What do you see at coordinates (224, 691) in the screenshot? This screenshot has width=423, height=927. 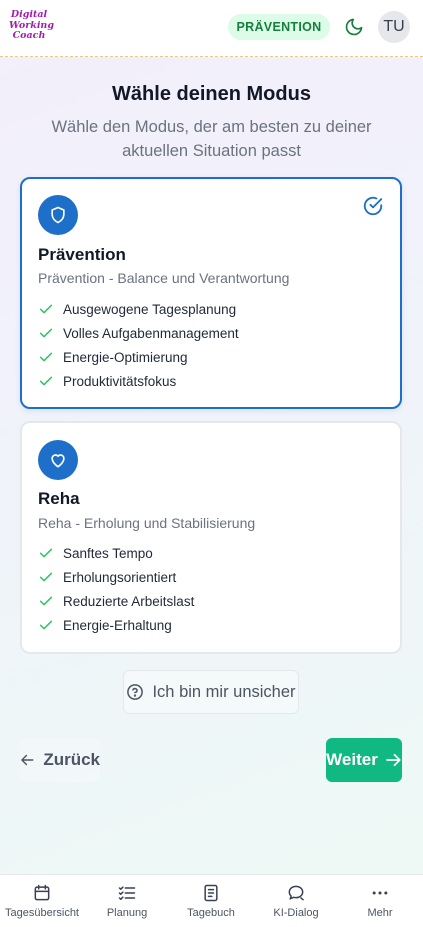 I see `unsure-label: Ich bin mir unsicher` at bounding box center [224, 691].